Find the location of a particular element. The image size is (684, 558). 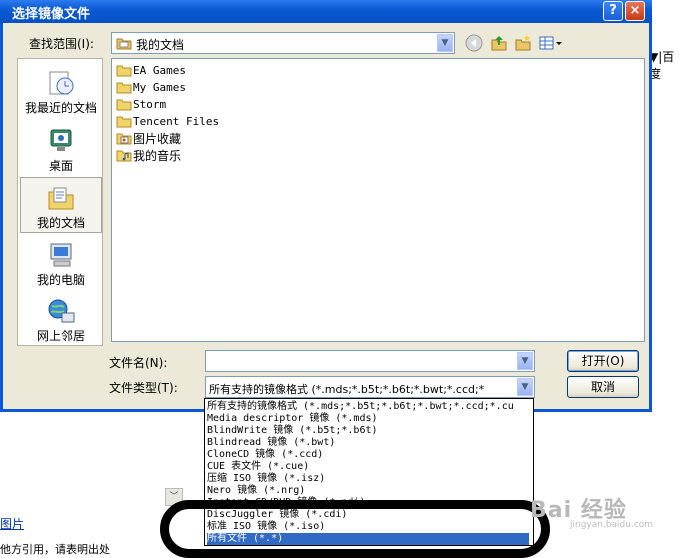

lookin-value: 我的文档 is located at coordinates (160, 45).